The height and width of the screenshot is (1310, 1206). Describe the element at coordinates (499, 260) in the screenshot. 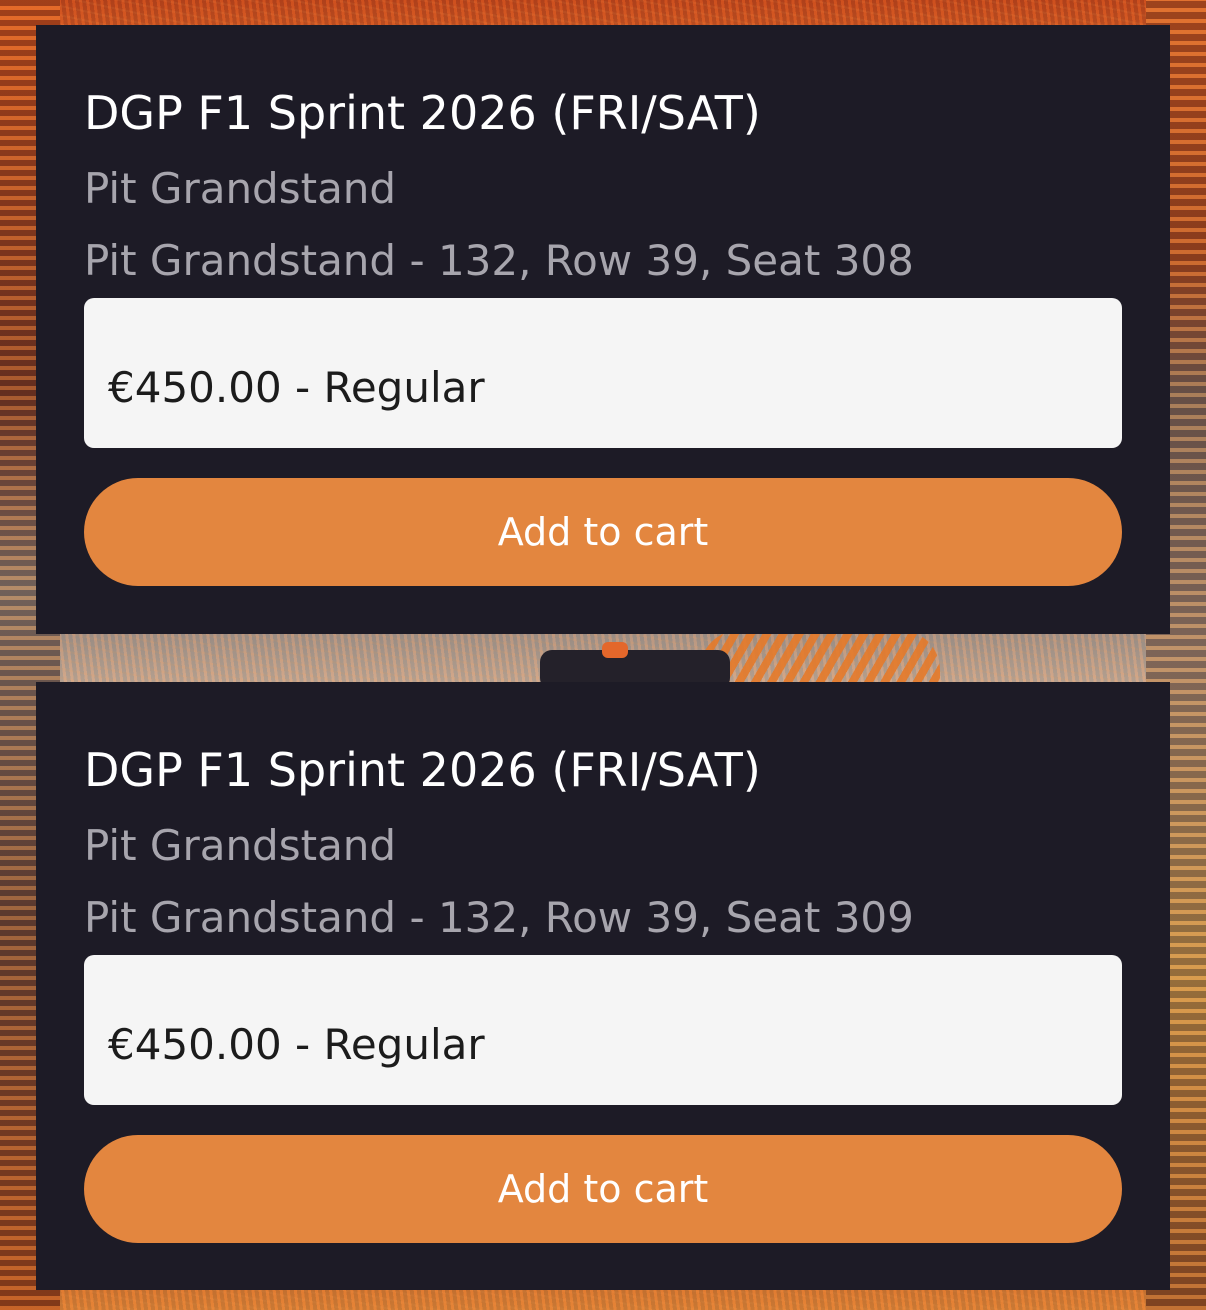

I see `seat-location: Pit Grandstand - 132, Row 39, Seat 308` at that location.